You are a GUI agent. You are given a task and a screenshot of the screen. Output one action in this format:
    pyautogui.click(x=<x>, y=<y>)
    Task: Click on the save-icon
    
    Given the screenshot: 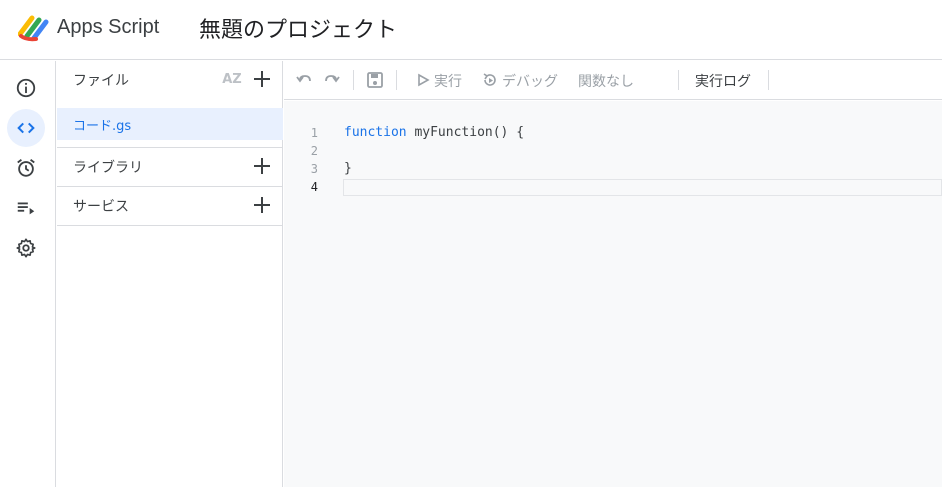 What is the action you would take?
    pyautogui.click(x=375, y=80)
    